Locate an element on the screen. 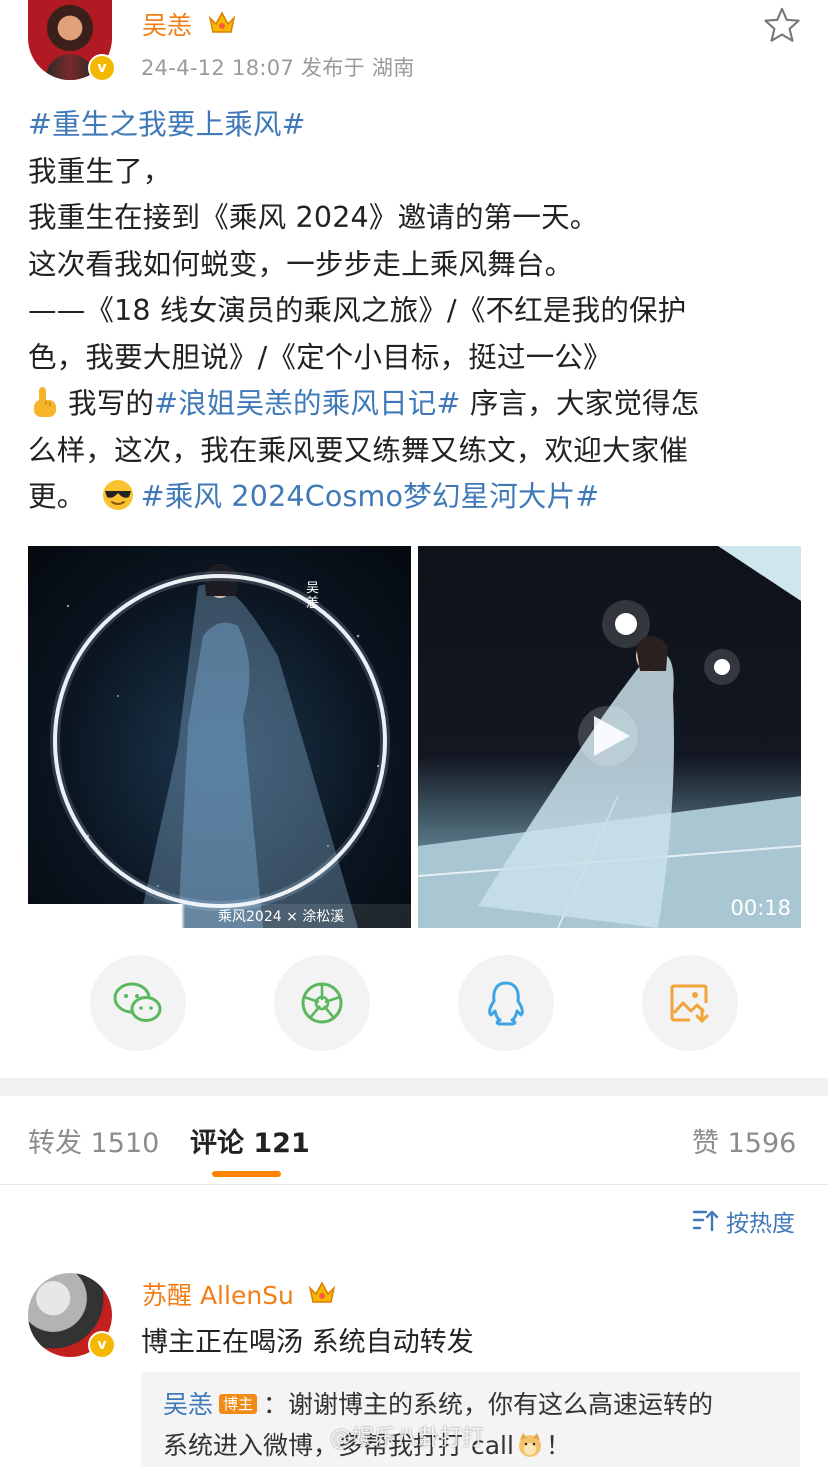  share-moments-button is located at coordinates (322, 1003).